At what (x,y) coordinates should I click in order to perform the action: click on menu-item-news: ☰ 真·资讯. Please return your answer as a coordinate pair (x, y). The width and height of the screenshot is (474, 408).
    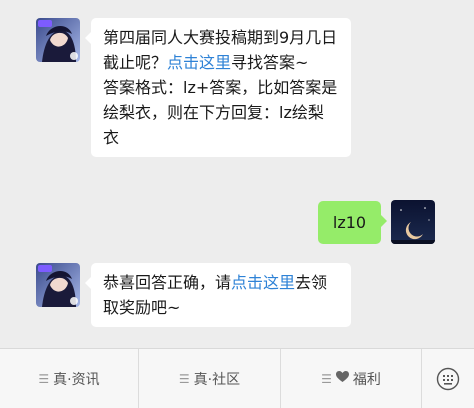
    Looking at the image, I should click on (69, 378).